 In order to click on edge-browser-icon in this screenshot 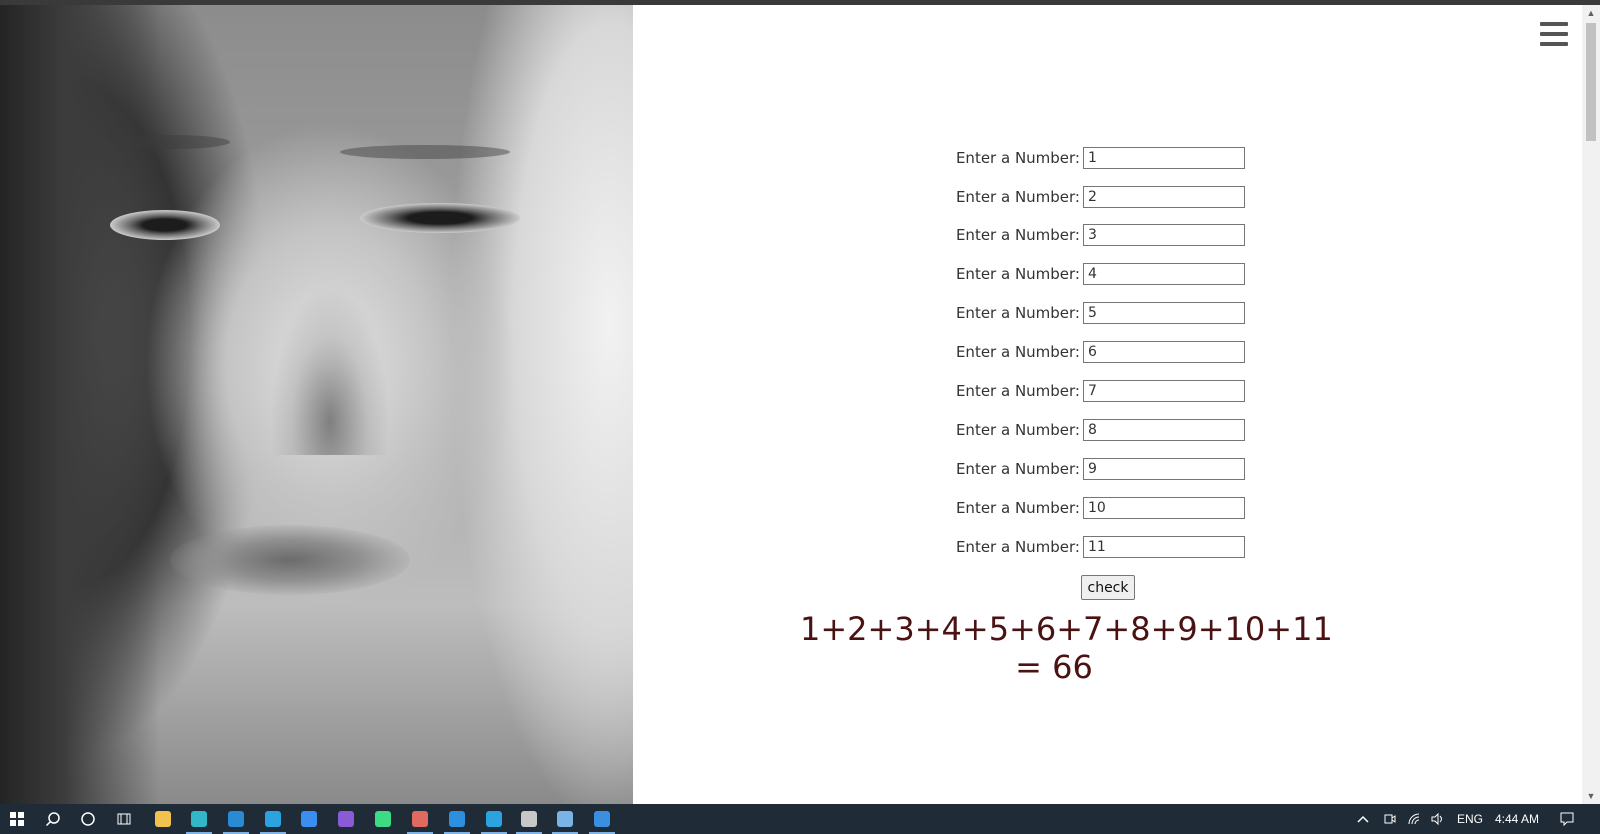, I will do `click(199, 819)`.